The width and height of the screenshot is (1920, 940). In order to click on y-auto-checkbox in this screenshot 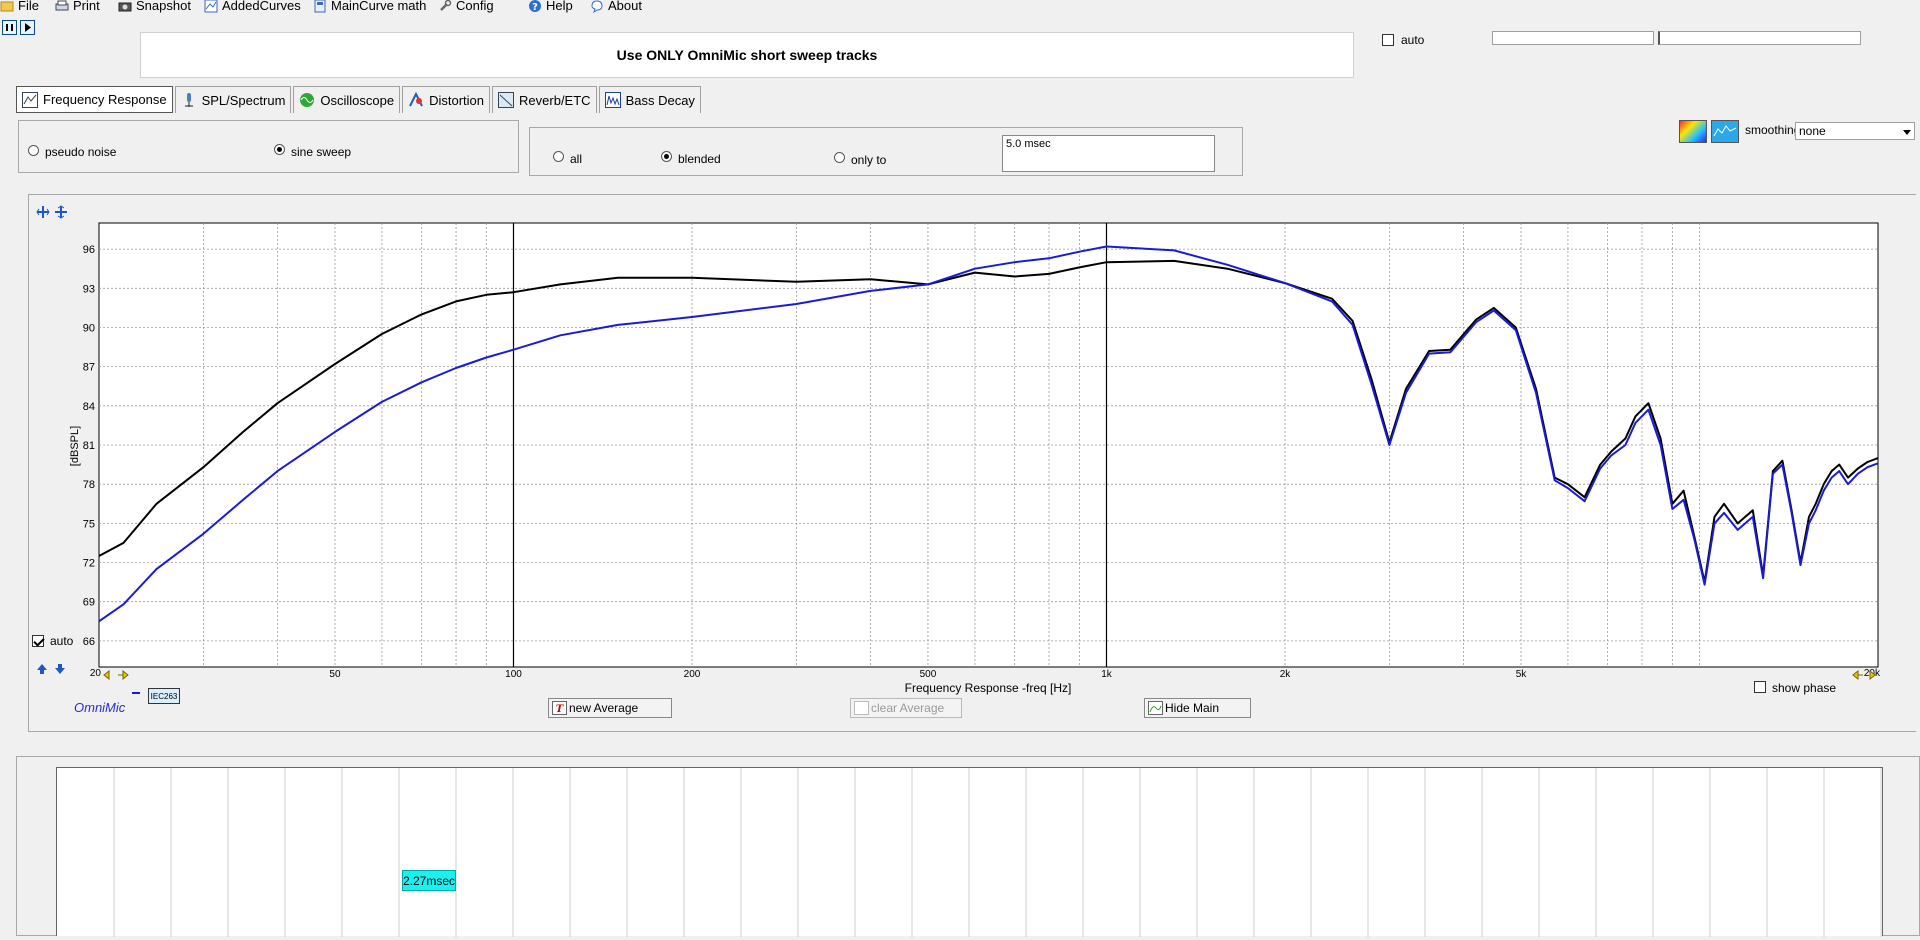, I will do `click(38, 641)`.